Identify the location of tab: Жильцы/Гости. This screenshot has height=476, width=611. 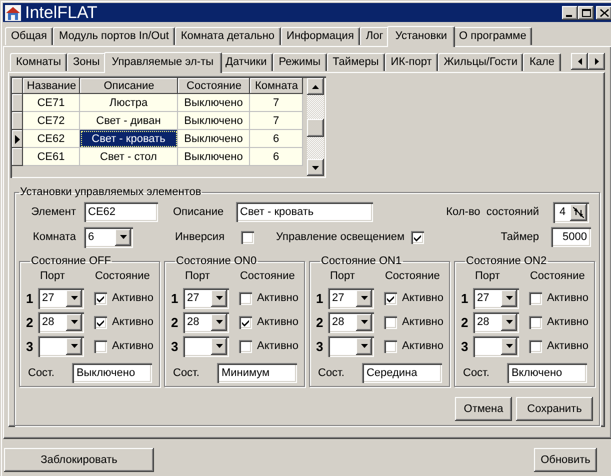
(481, 62).